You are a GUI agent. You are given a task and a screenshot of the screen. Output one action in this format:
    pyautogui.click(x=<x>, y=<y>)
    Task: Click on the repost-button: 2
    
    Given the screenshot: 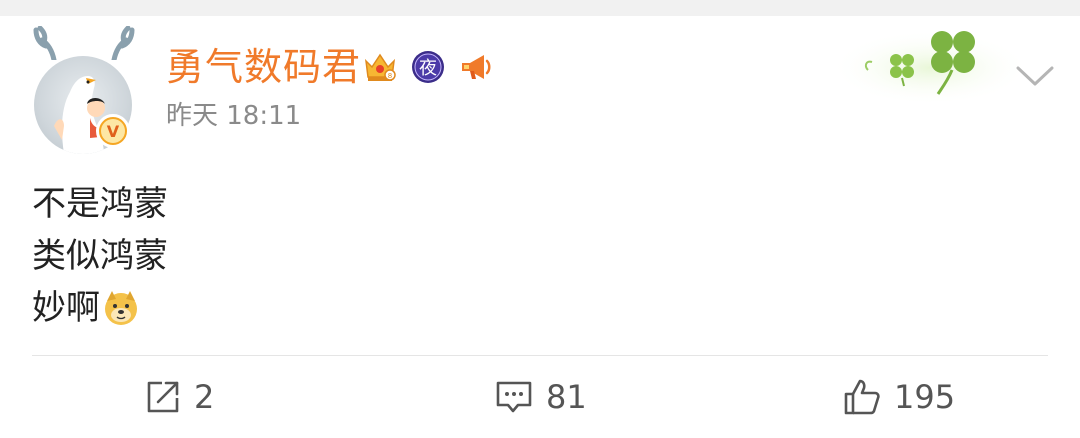 What is the action you would take?
    pyautogui.click(x=179, y=397)
    